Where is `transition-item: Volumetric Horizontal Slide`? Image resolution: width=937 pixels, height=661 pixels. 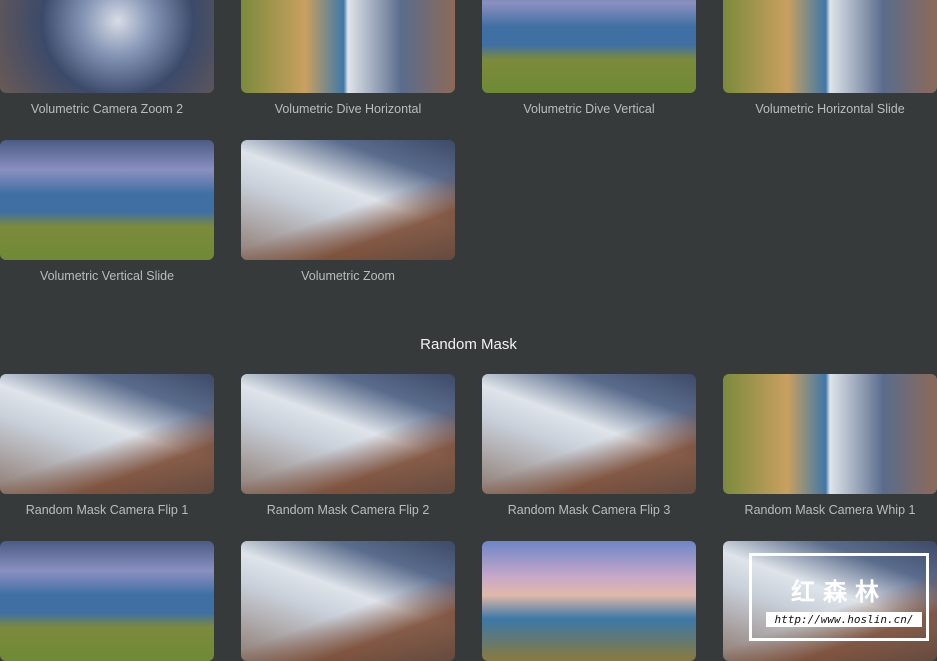
transition-item: Volumetric Horizontal Slide is located at coordinates (830, 58).